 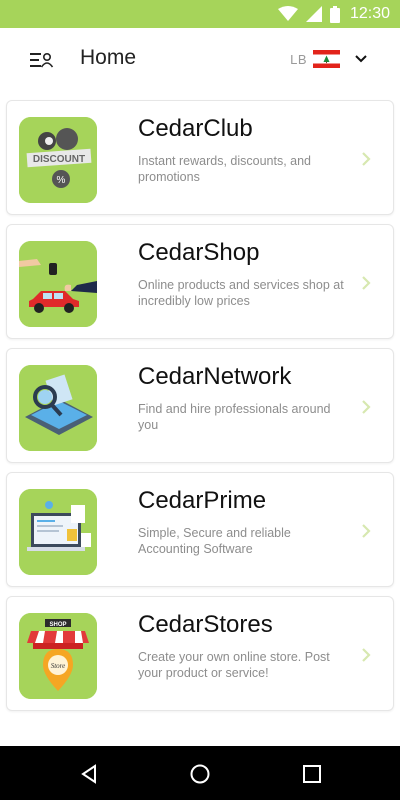 What do you see at coordinates (234, 417) in the screenshot?
I see `card-description: Find and hire professionals around you` at bounding box center [234, 417].